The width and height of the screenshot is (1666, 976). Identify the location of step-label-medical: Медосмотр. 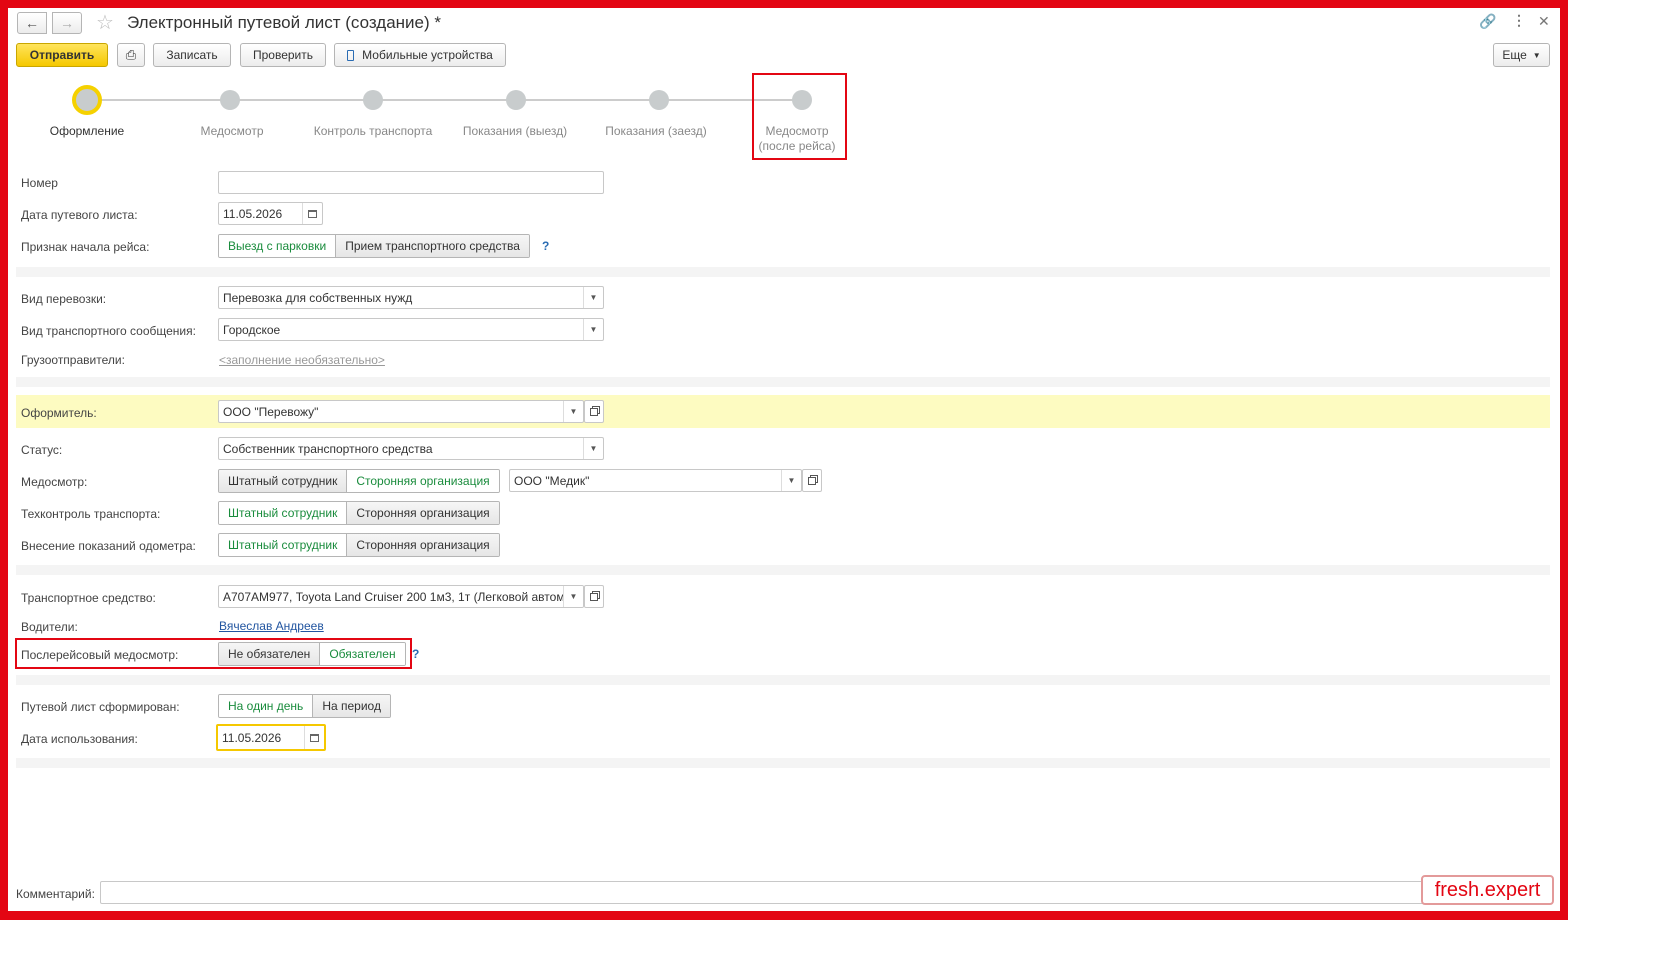
(232, 131).